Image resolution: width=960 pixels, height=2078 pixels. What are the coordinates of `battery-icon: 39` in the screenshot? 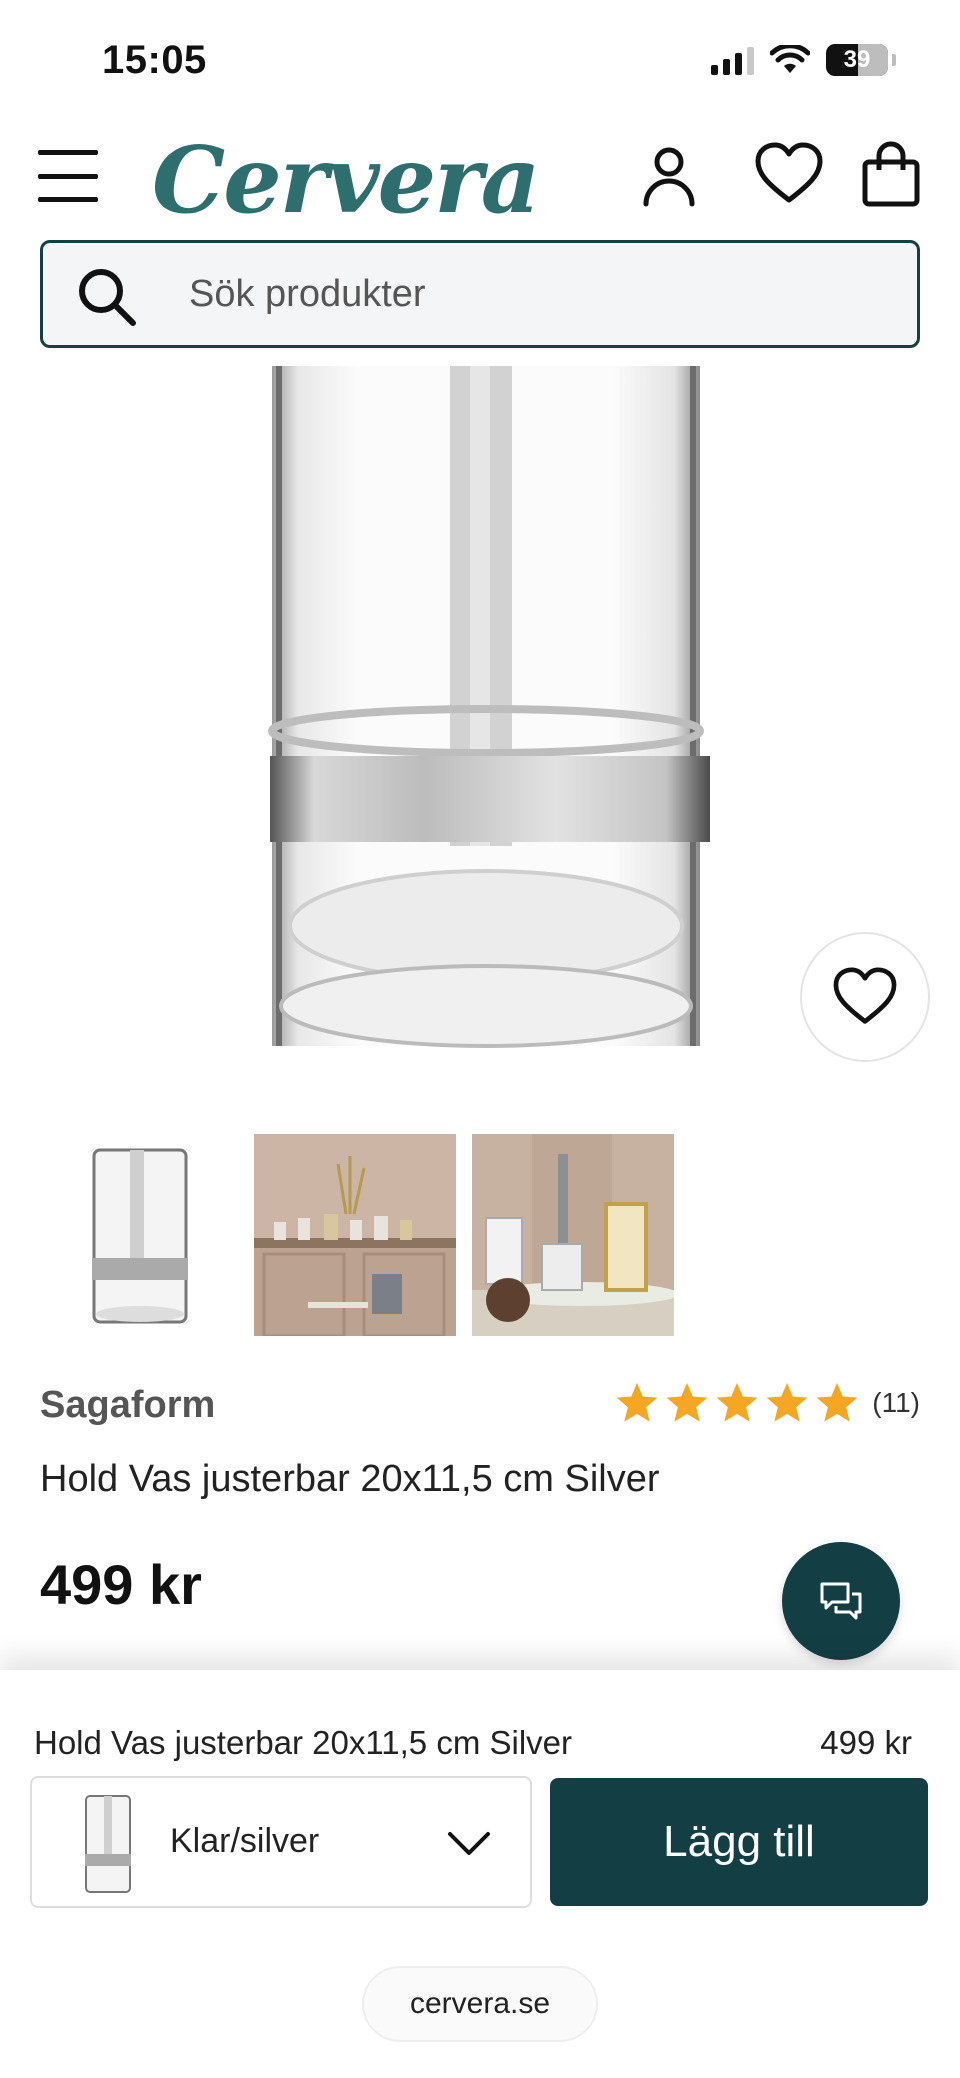 It's located at (857, 60).